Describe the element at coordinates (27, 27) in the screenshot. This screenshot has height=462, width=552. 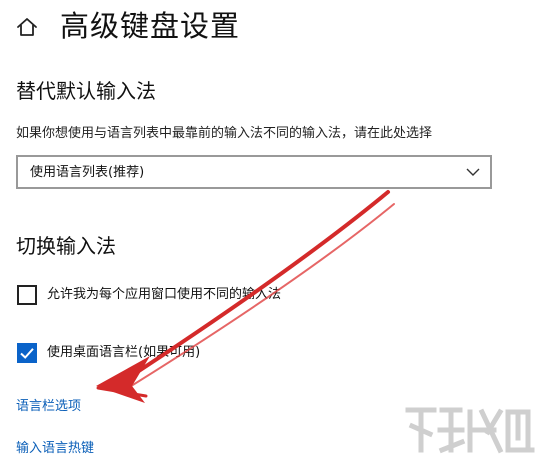
I see `home-icon` at that location.